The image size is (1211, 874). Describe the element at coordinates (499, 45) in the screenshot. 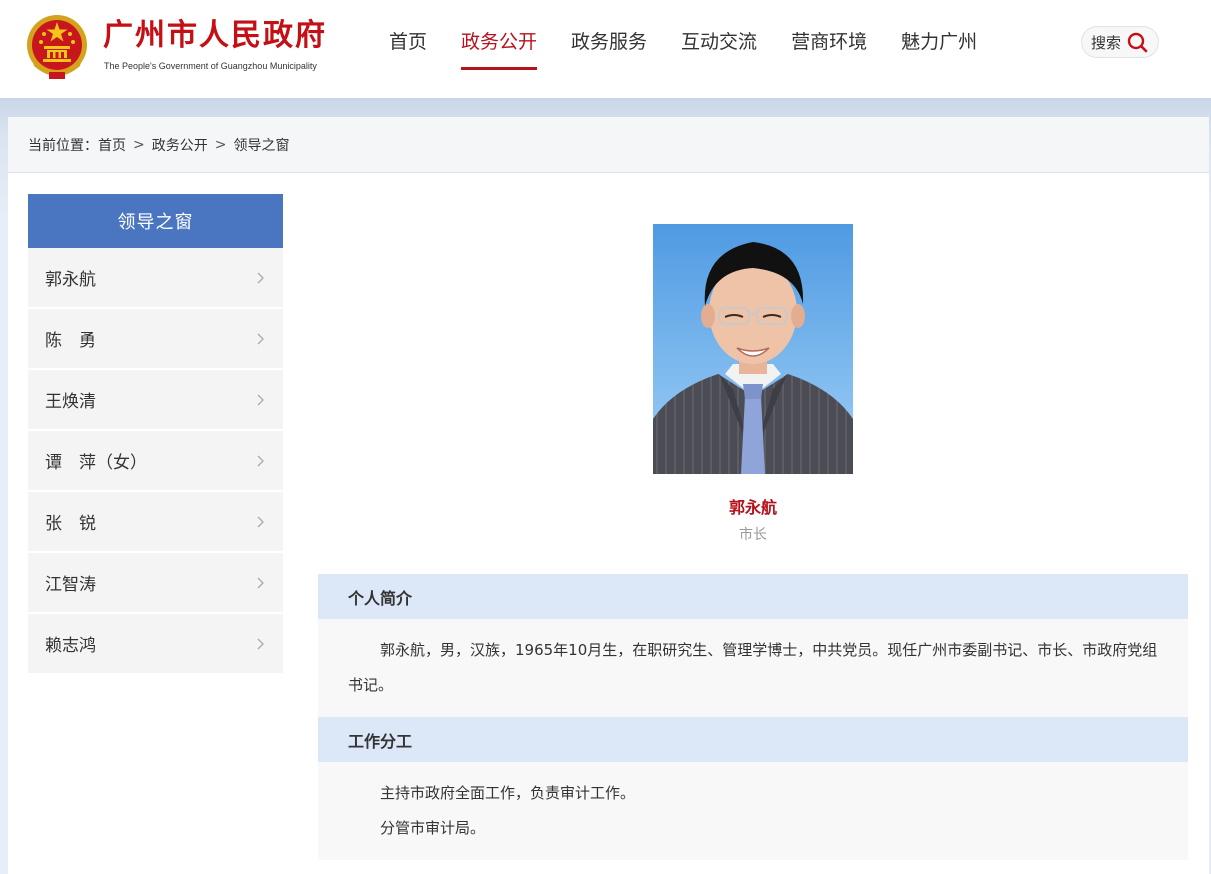

I see `nav-item-government-affairs: 政务公开` at that location.